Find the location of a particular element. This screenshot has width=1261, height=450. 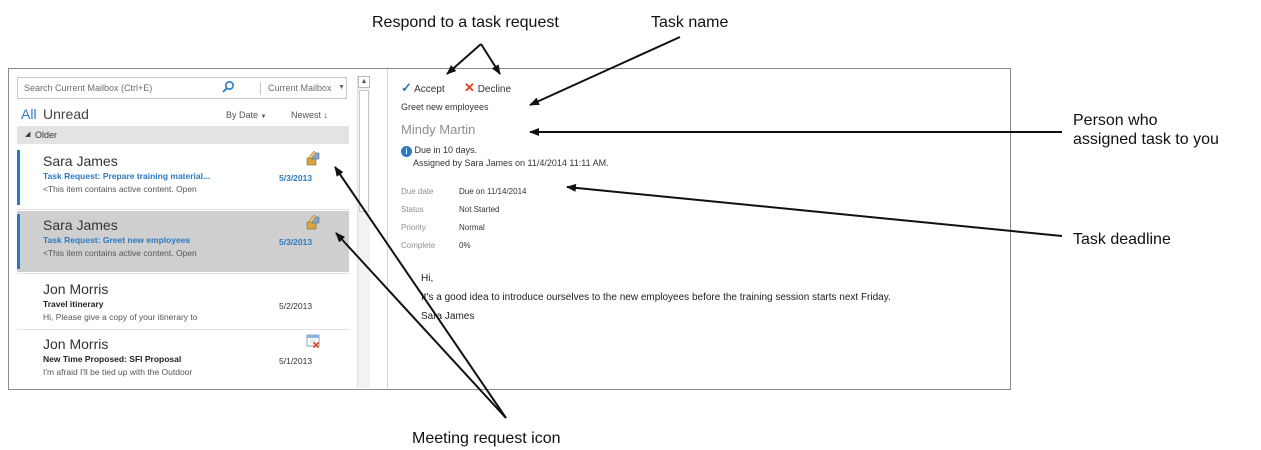

scroll-thumb is located at coordinates (364, 151).